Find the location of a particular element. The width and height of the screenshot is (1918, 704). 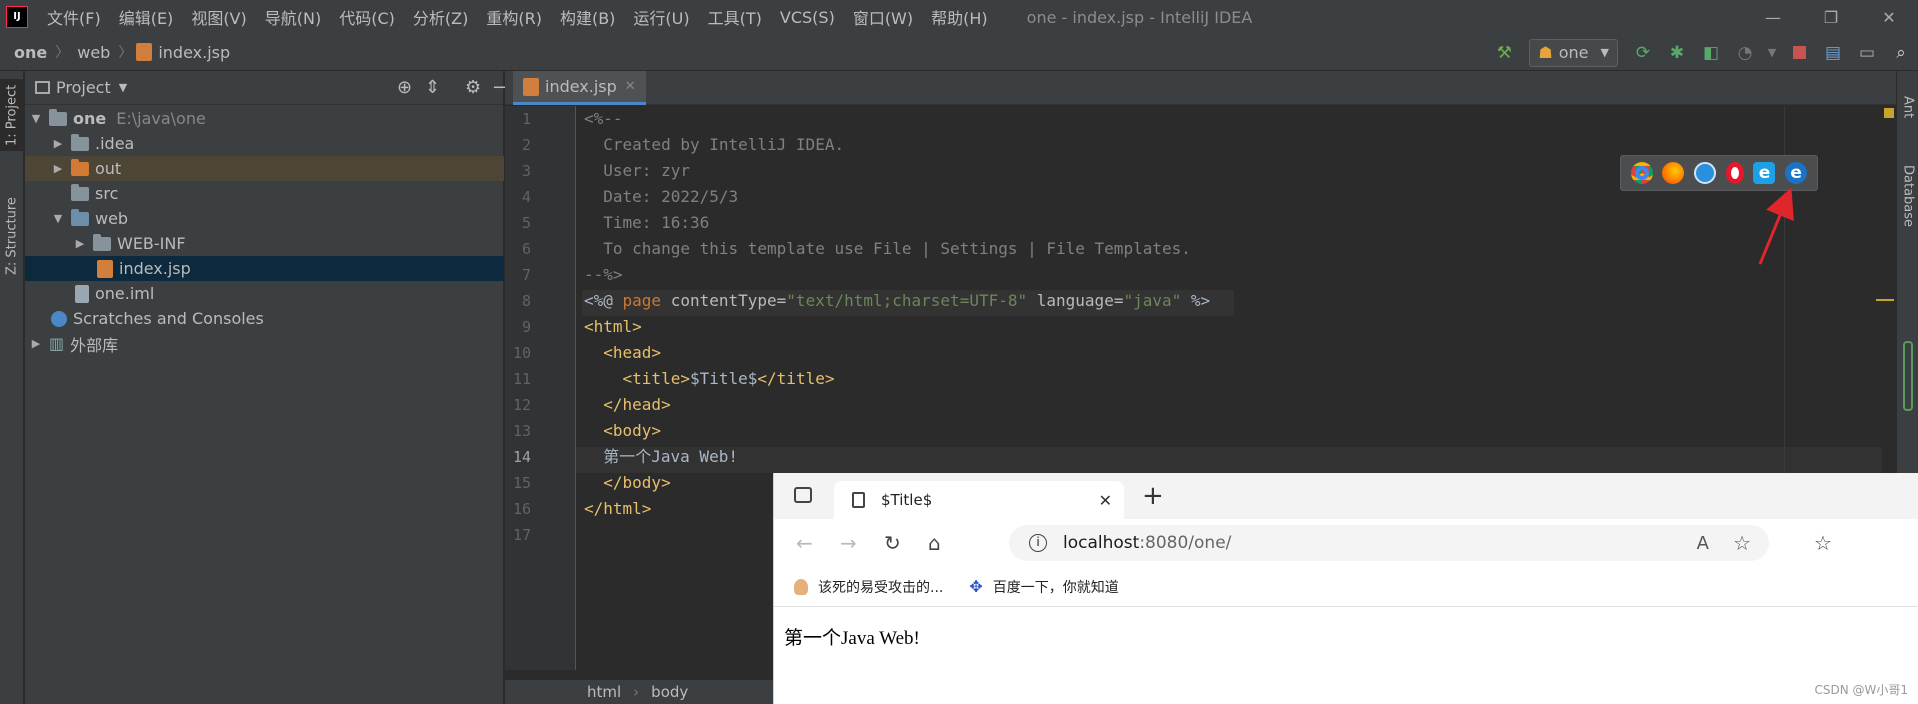

baidu-paw-icon: ✥ is located at coordinates (976, 586).